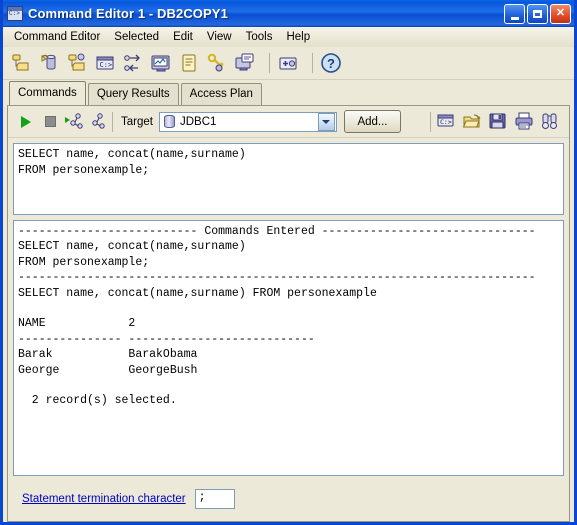 The height and width of the screenshot is (525, 577). Describe the element at coordinates (169, 121) in the screenshot. I see `database-icon` at that location.